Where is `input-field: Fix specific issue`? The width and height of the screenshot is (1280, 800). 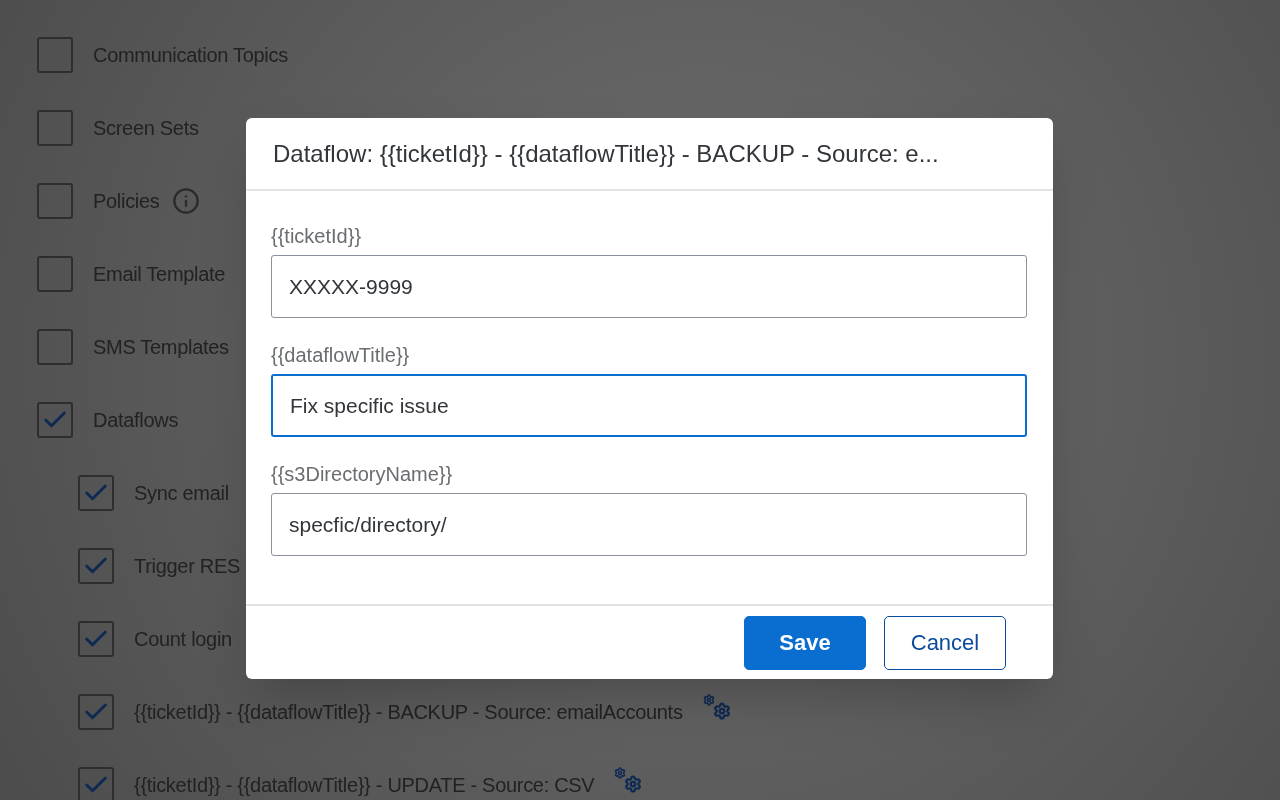 input-field: Fix specific issue is located at coordinates (649, 405).